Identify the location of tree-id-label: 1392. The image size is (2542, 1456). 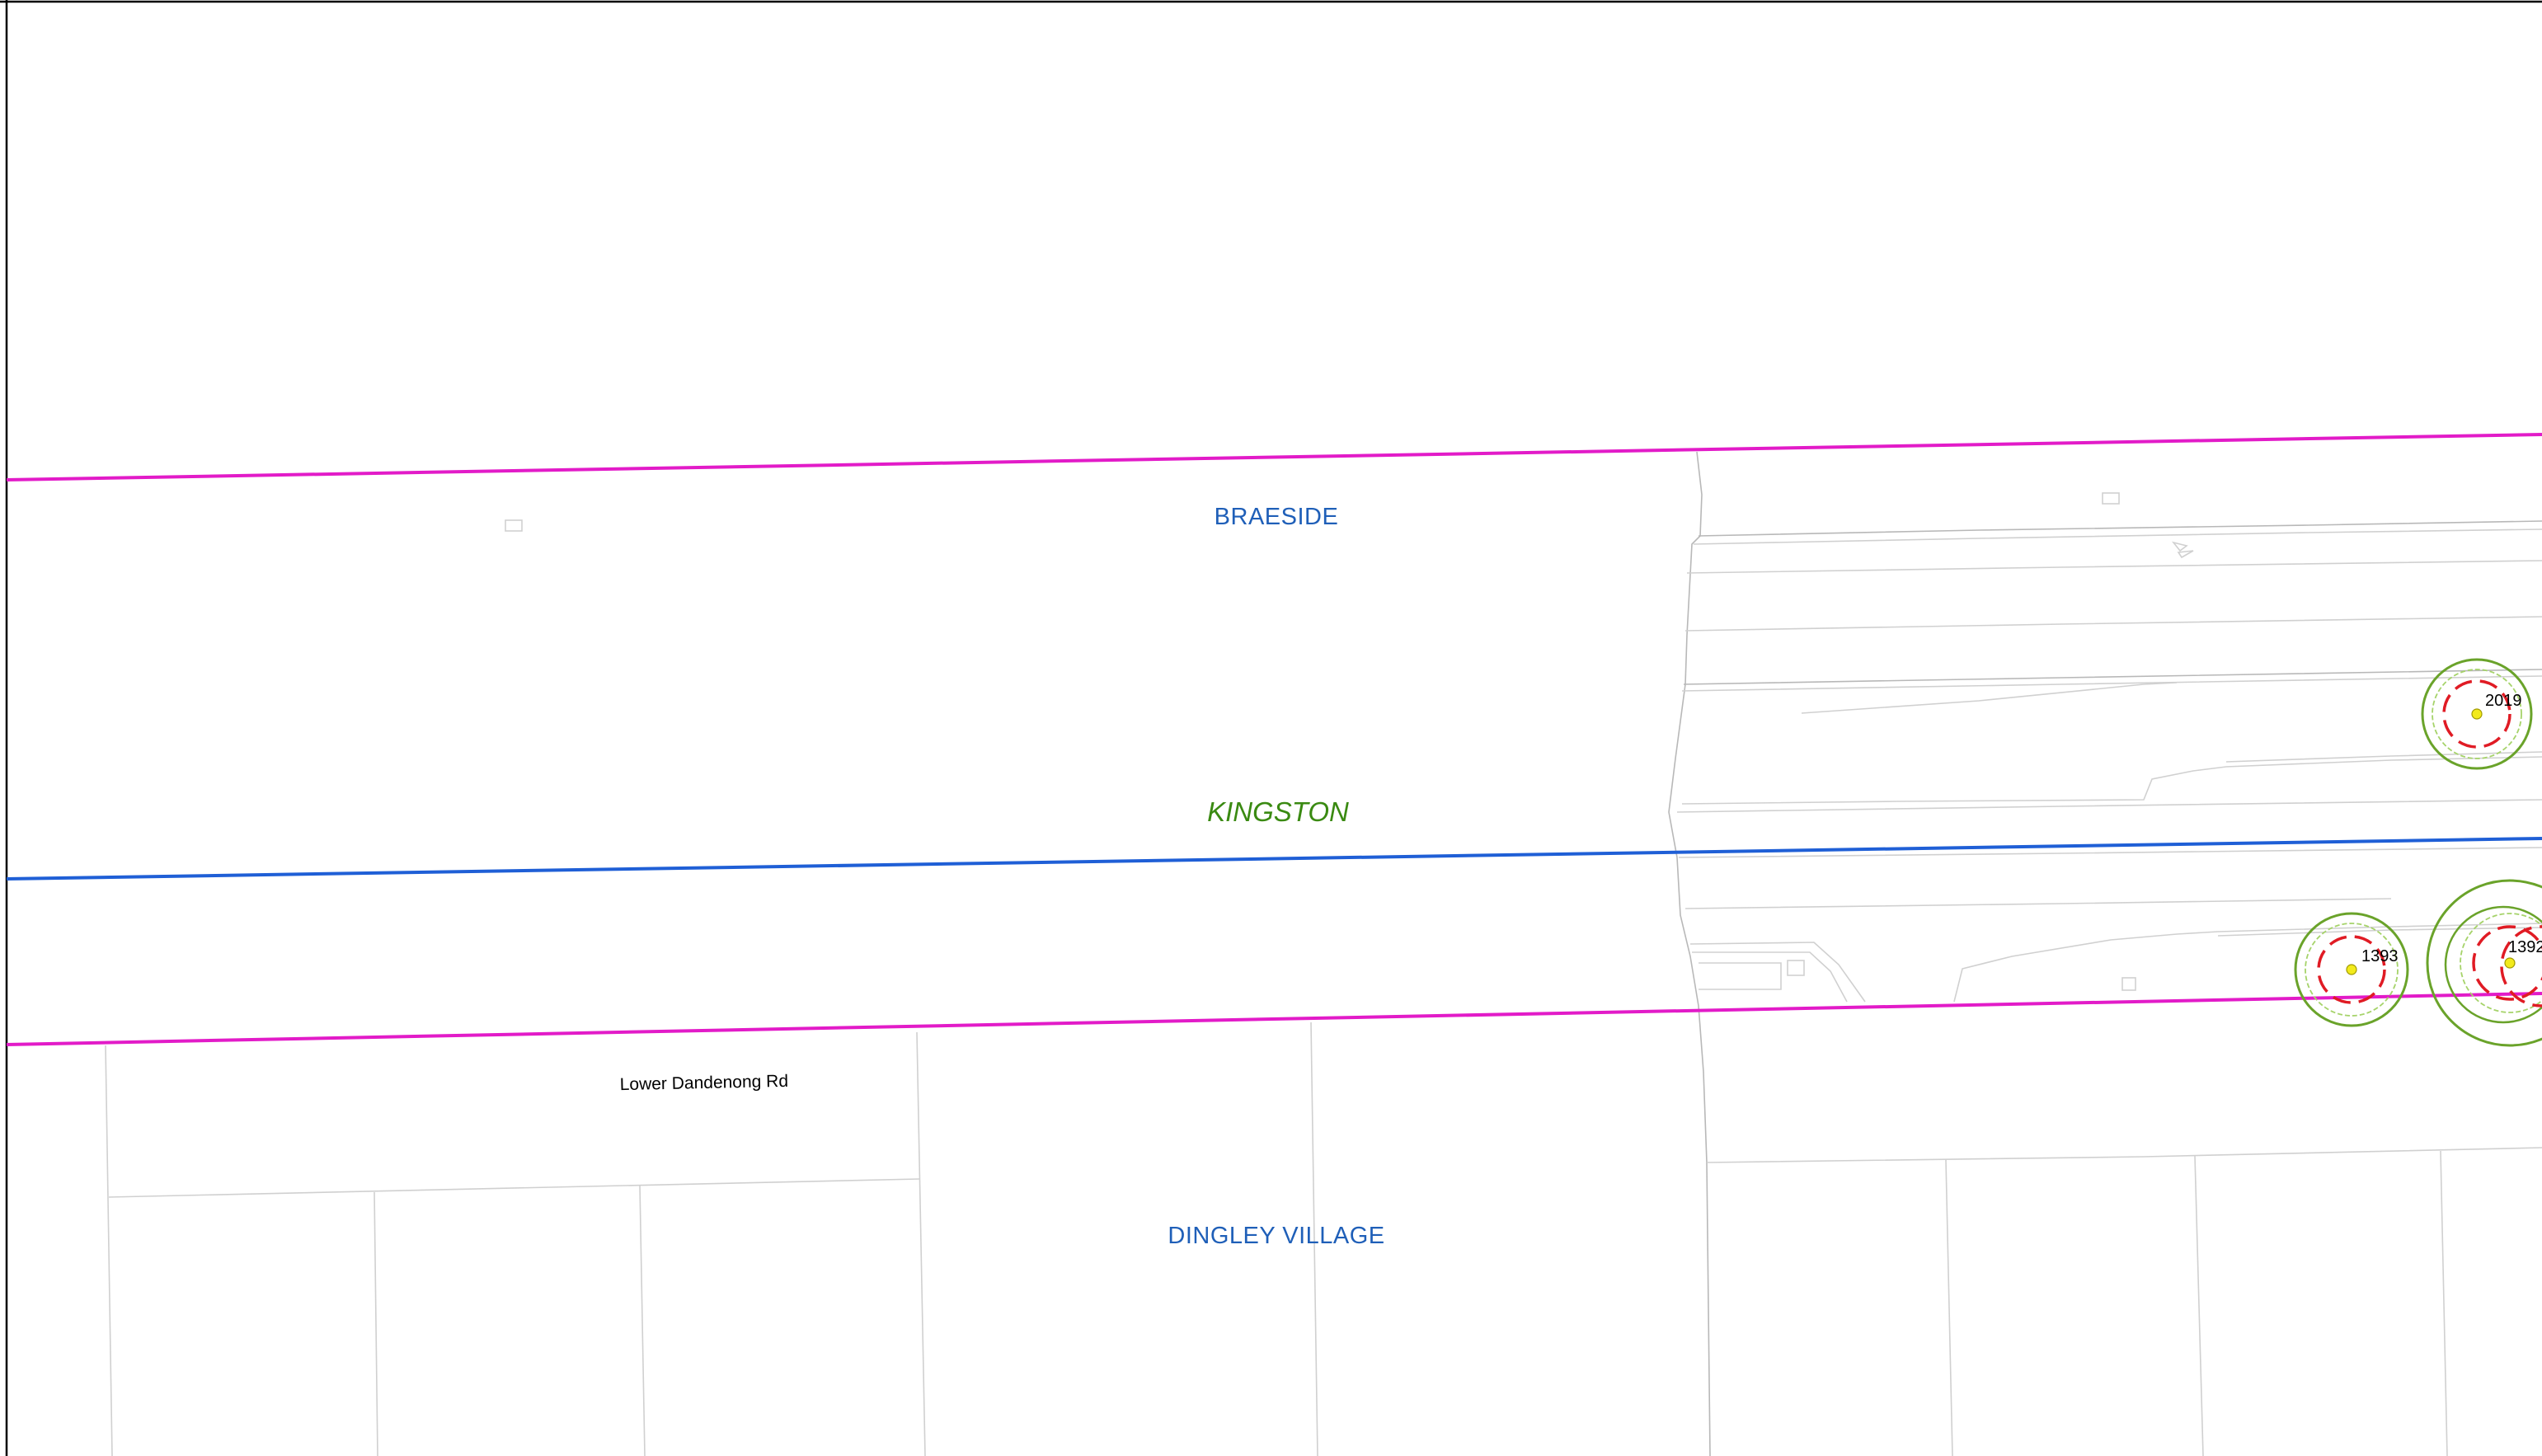
(2525, 947).